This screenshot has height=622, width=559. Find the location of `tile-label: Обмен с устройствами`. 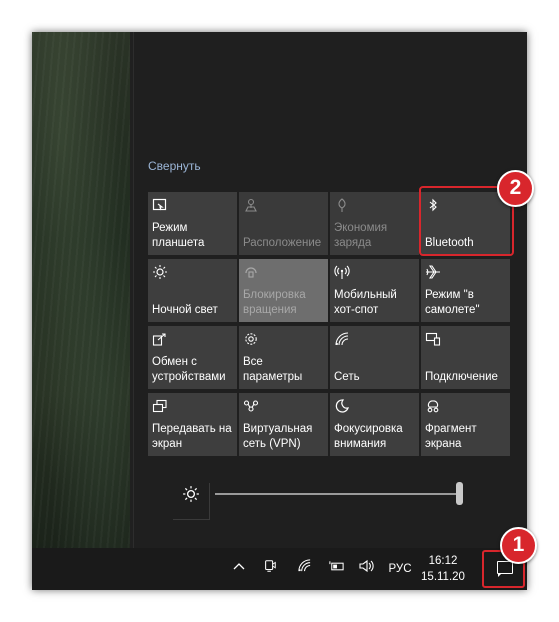

tile-label: Обмен с устройствами is located at coordinates (189, 369).